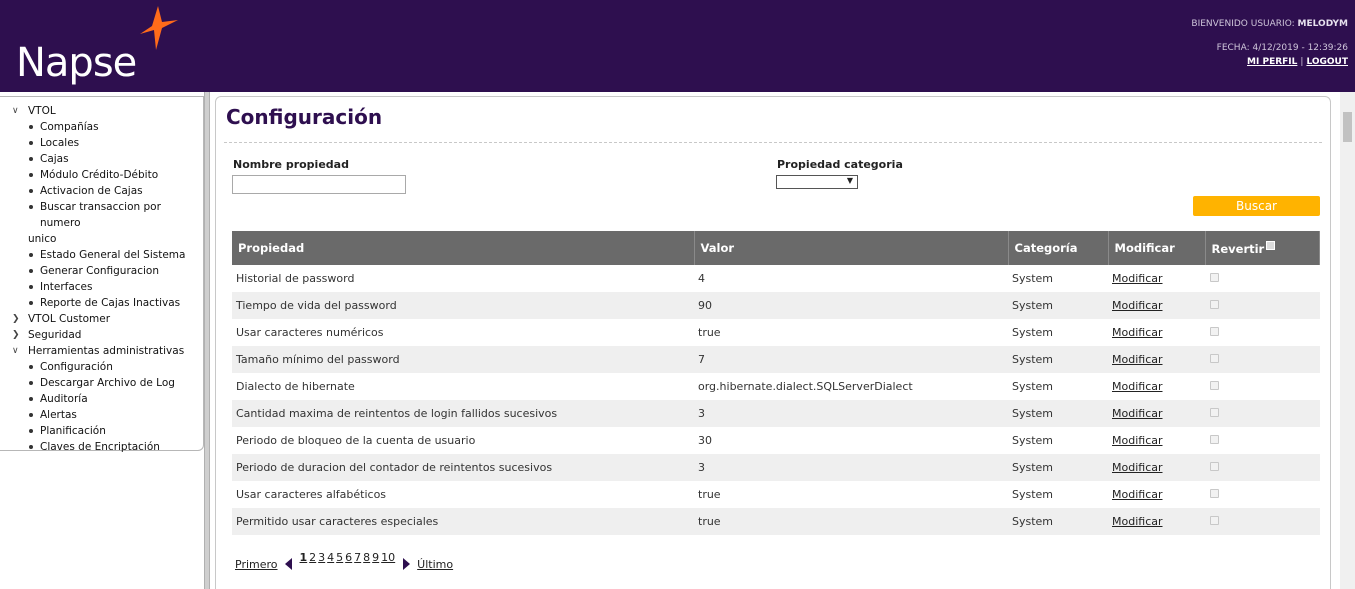  I want to click on napse-logo: Napse, so click(76, 63).